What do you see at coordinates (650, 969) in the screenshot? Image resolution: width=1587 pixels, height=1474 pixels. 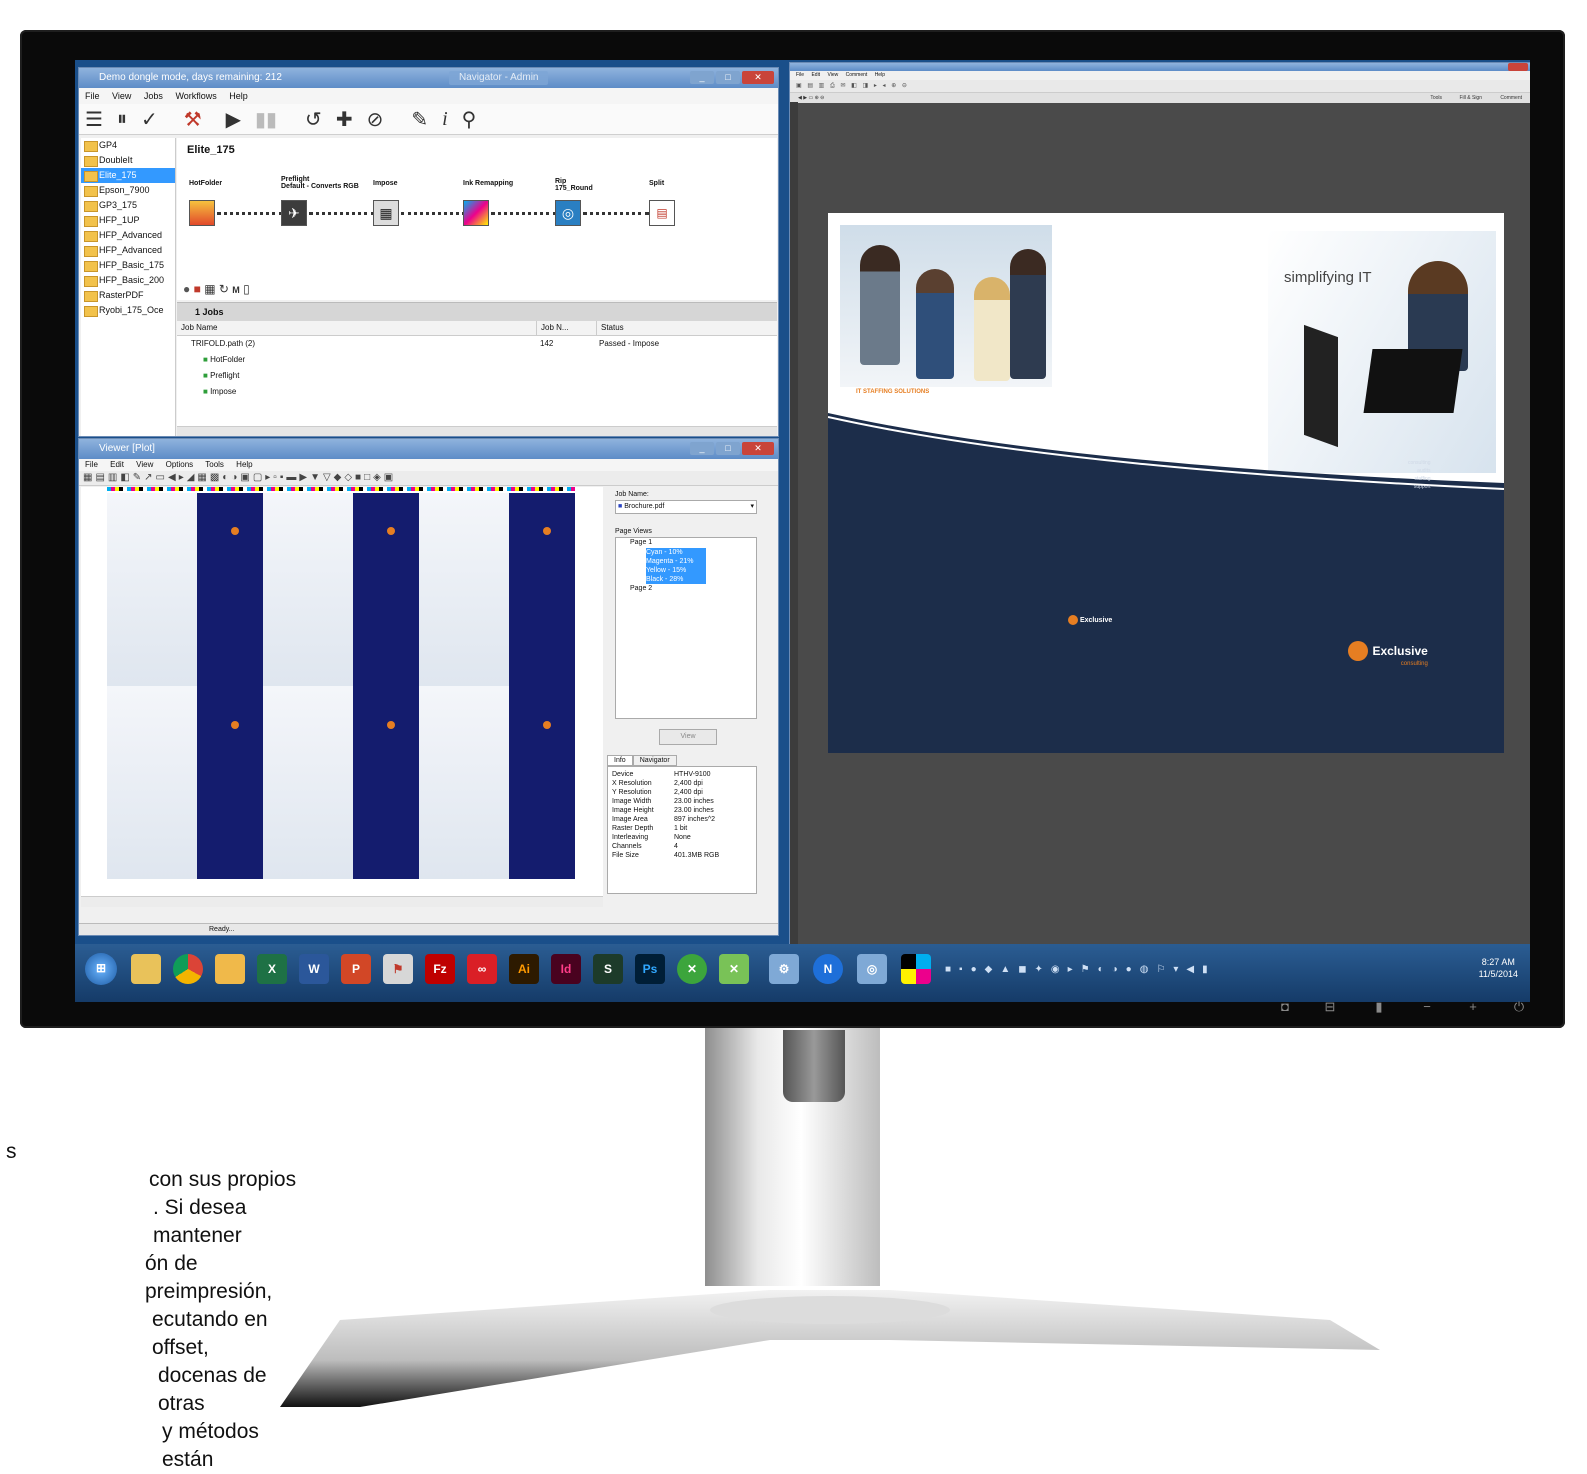 I see `photoshop-icon: Ps` at bounding box center [650, 969].